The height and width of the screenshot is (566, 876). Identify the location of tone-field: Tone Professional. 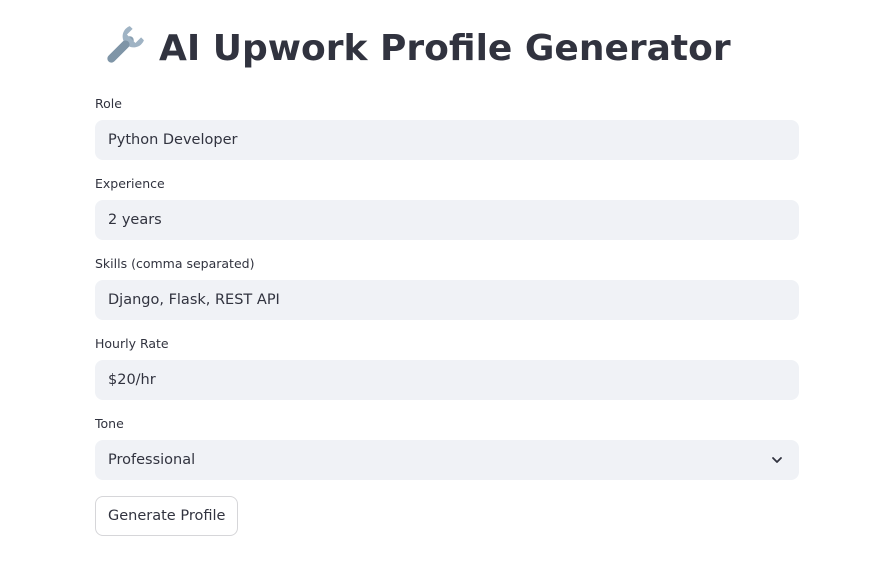
(447, 448).